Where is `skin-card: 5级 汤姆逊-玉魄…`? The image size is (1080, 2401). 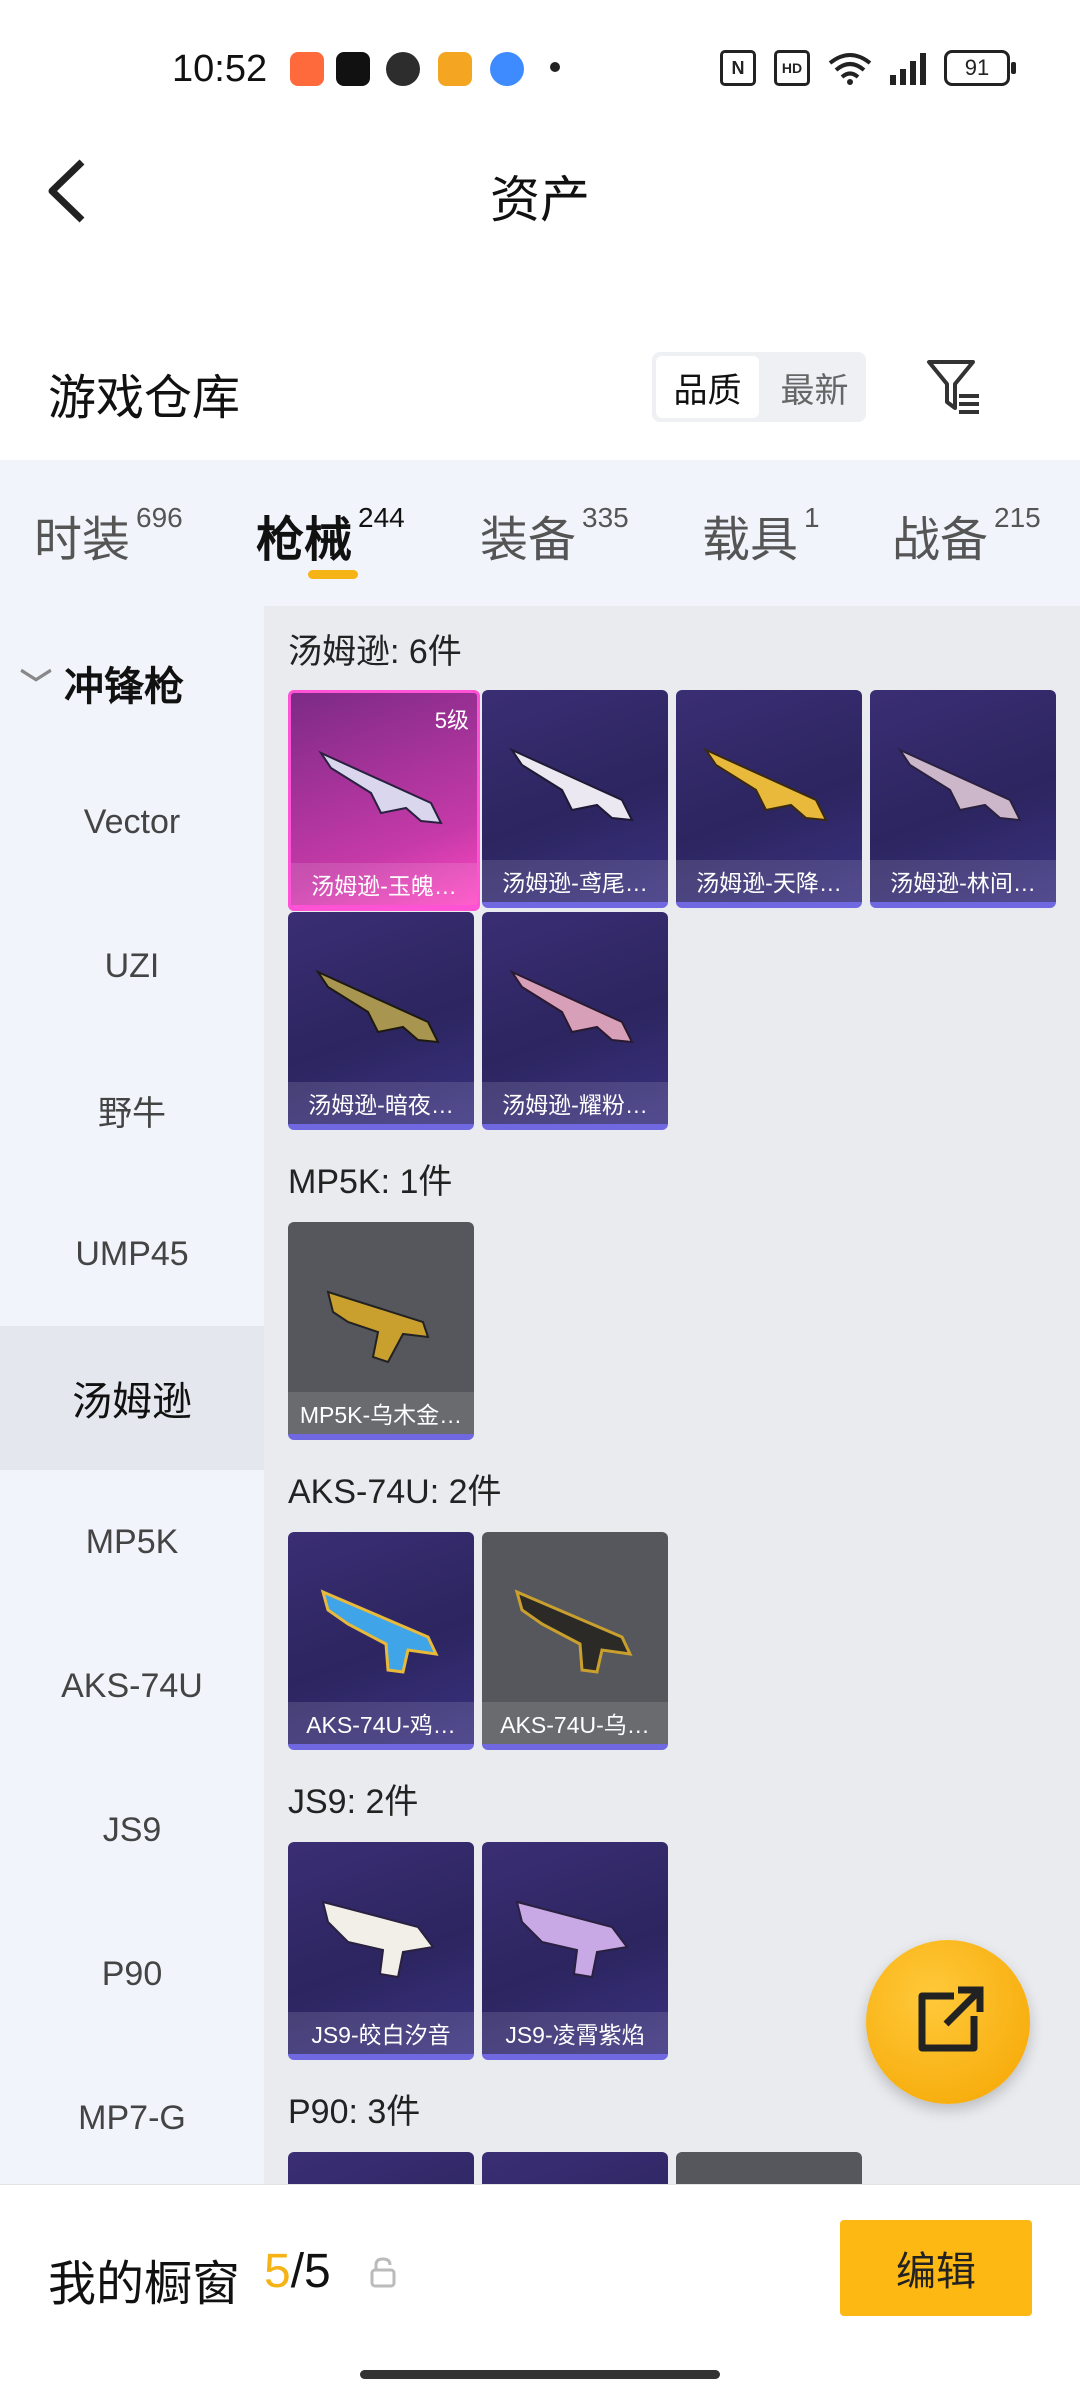 skin-card: 5级 汤姆逊-玉魄… is located at coordinates (384, 800).